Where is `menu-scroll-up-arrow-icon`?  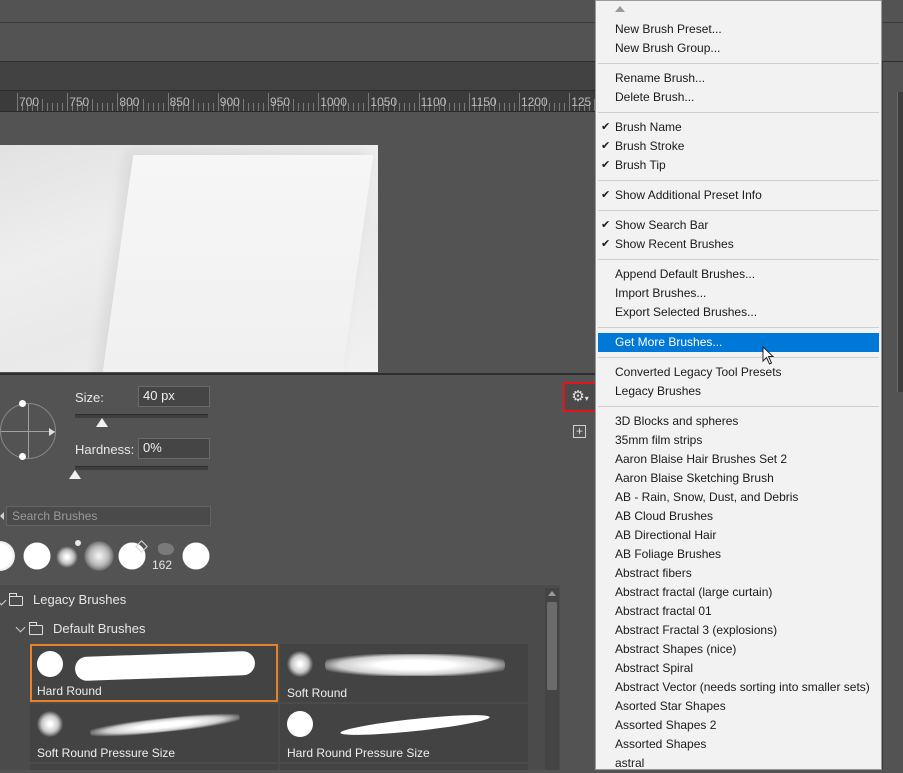 menu-scroll-up-arrow-icon is located at coordinates (620, 9).